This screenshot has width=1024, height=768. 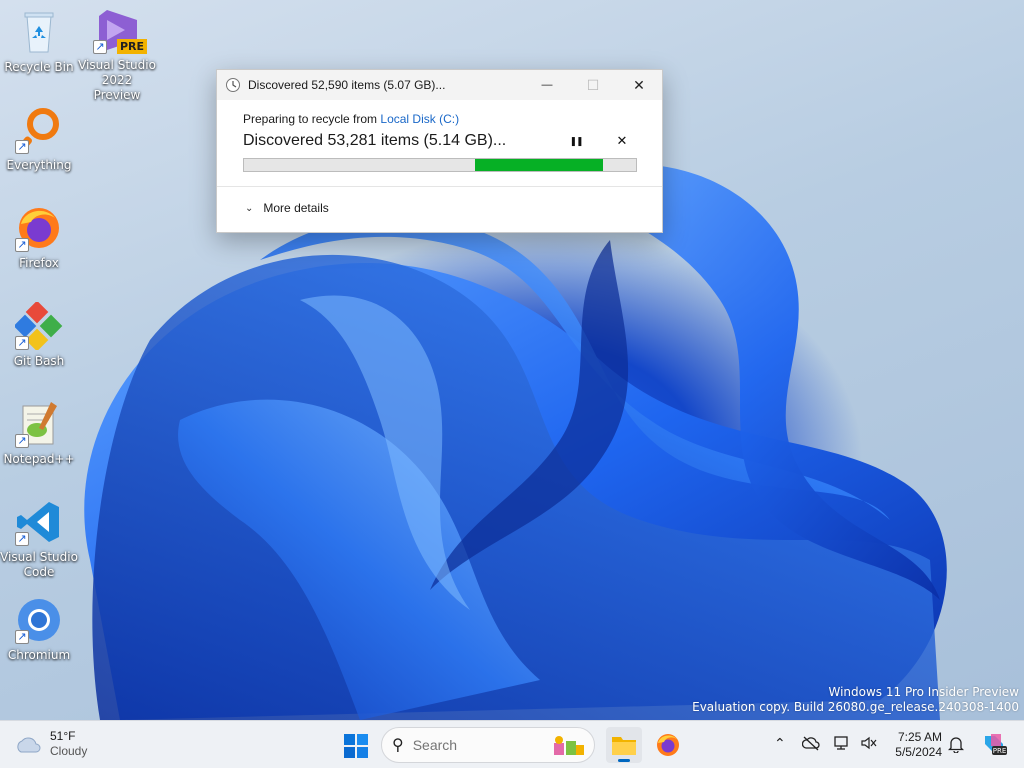 I want to click on weather-condition: Cloudy, so click(x=69, y=751).